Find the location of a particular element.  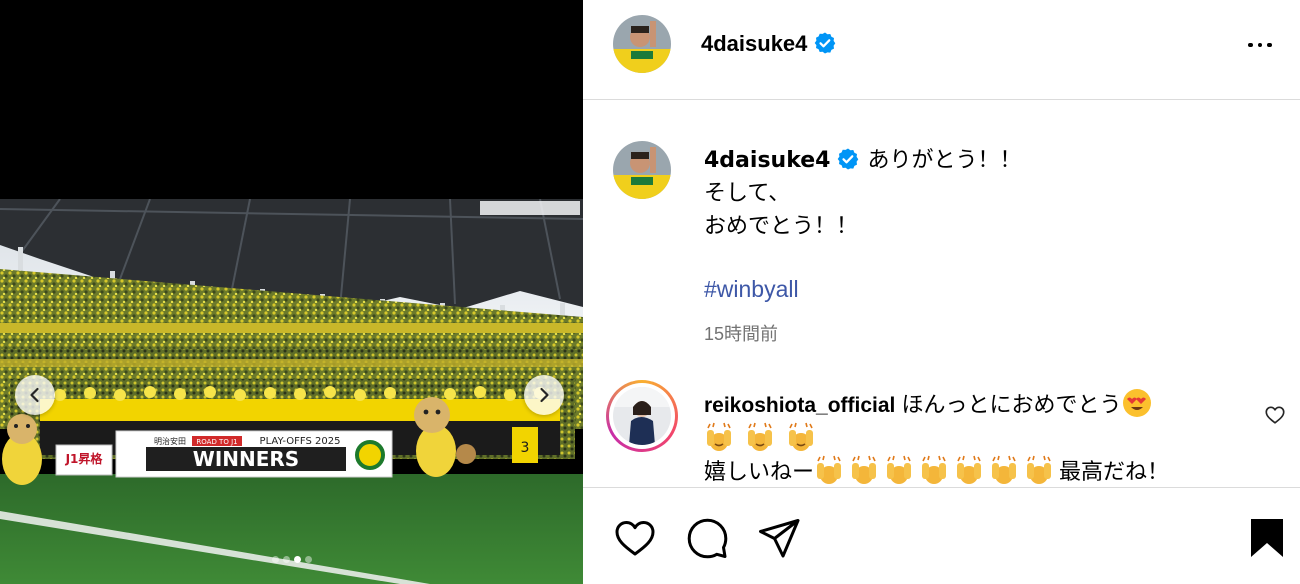

chevron-left-icon is located at coordinates (34, 395).